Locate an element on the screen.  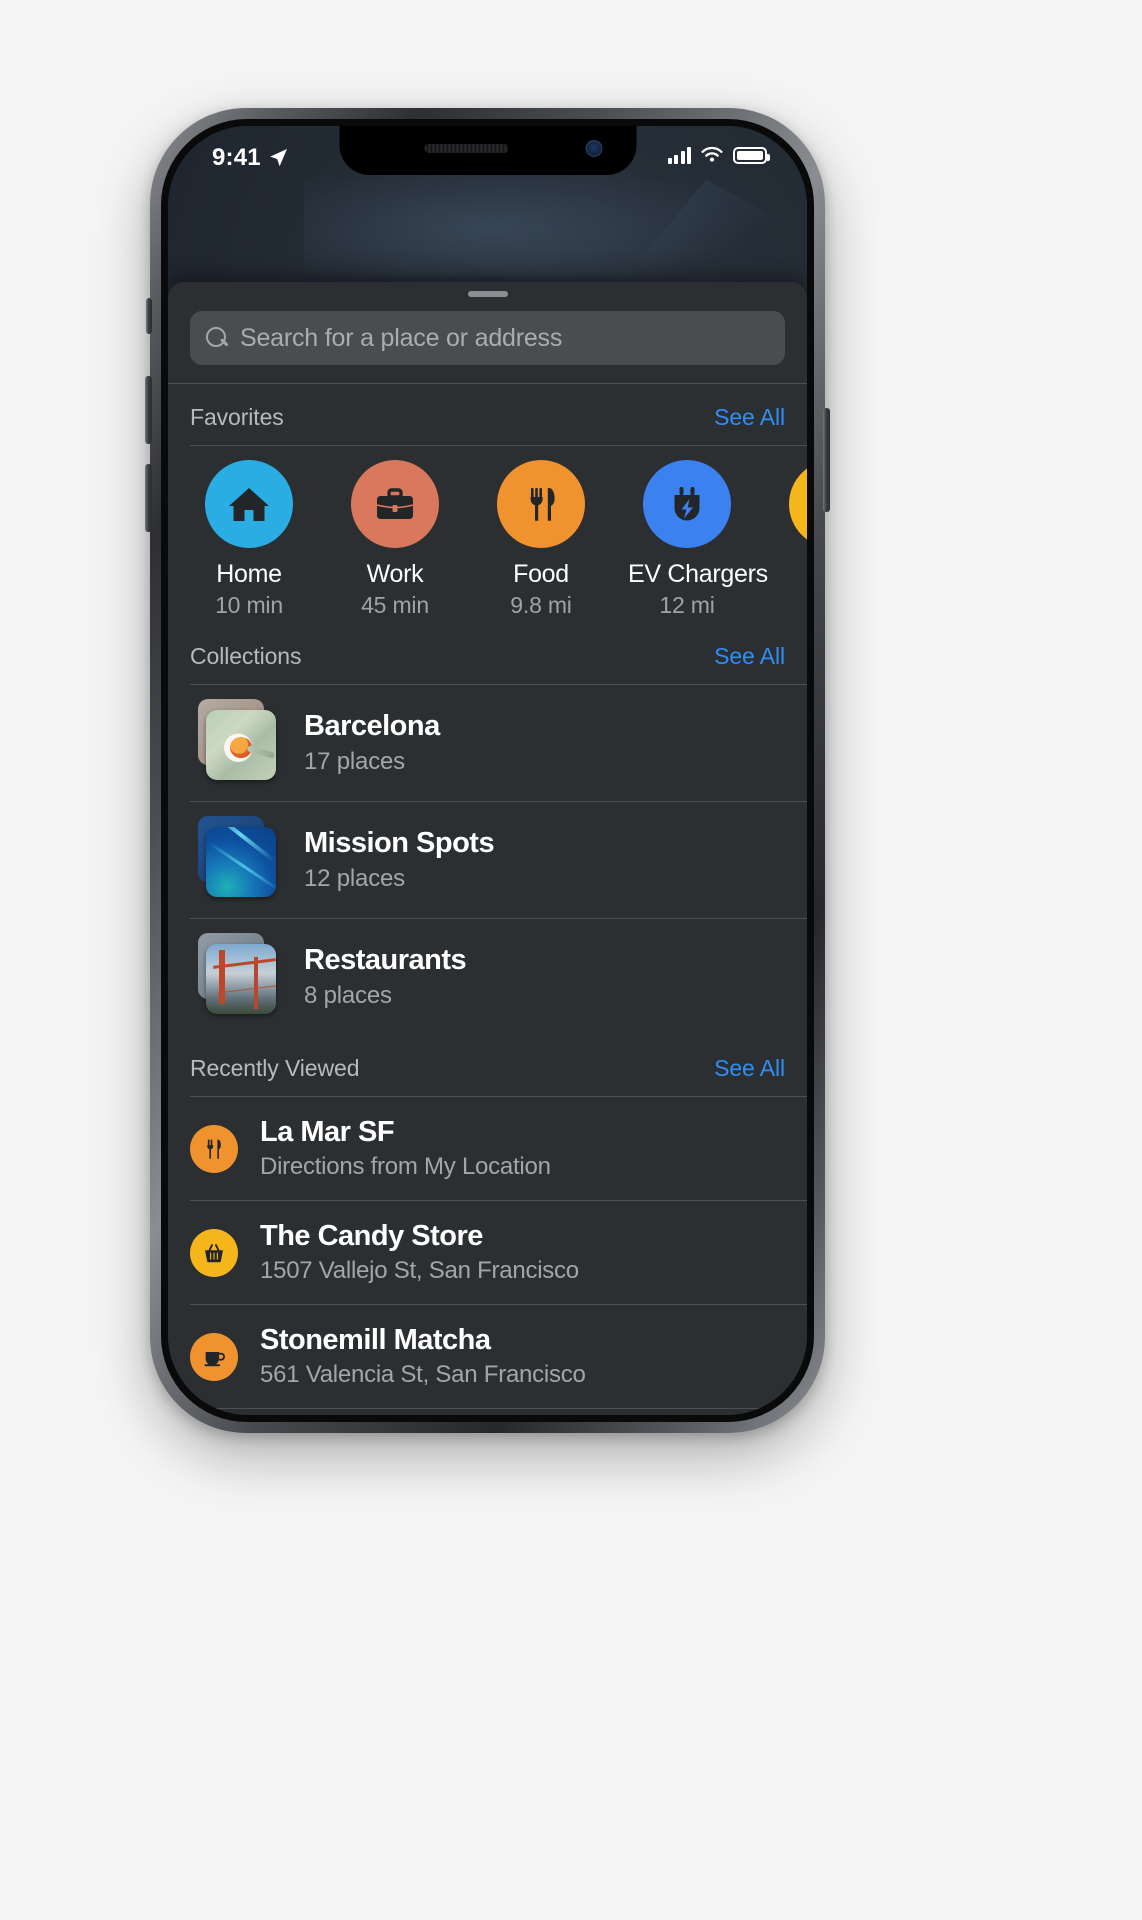
collections-title: Collections is located at coordinates (246, 656).